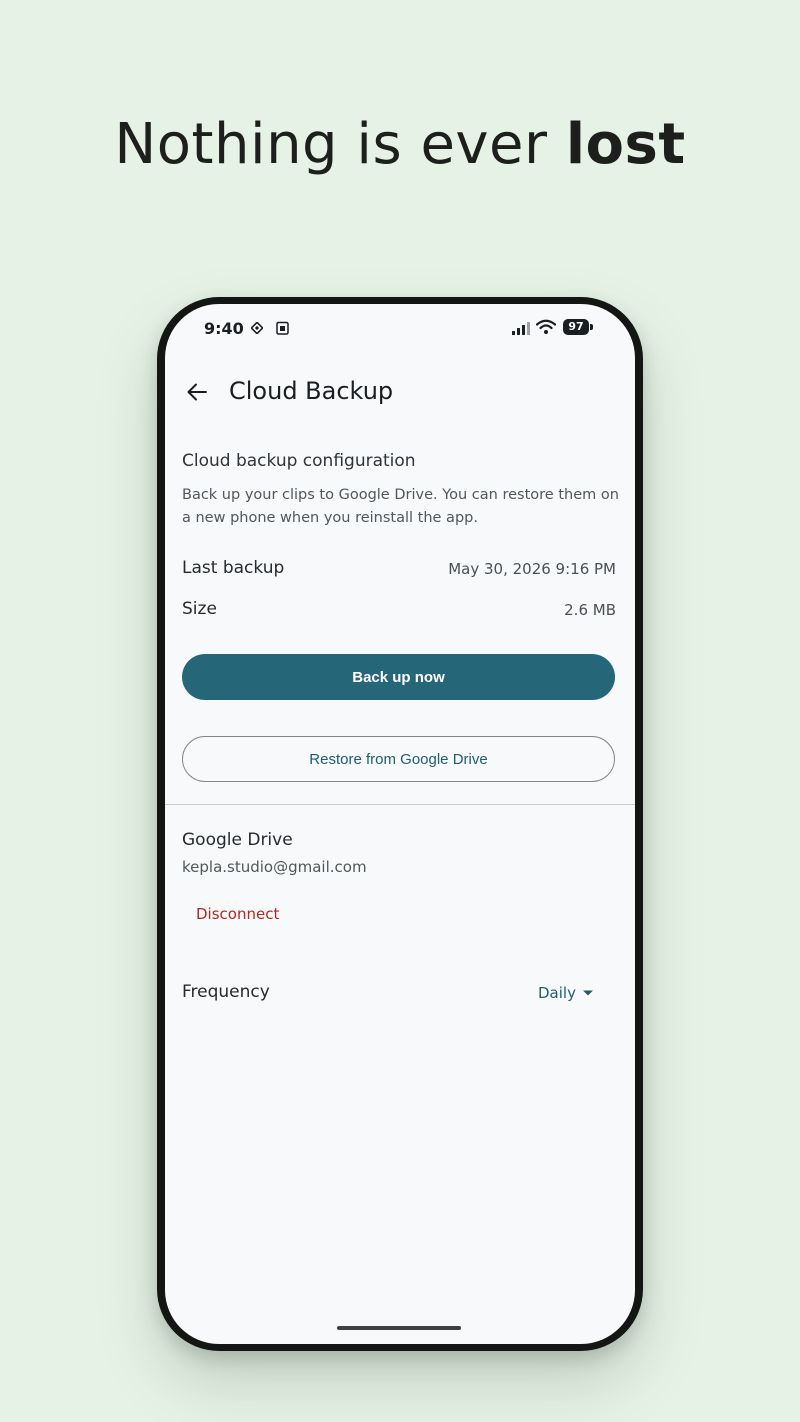 This screenshot has height=1422, width=800. What do you see at coordinates (226, 992) in the screenshot?
I see `frequency-label: Frequency` at bounding box center [226, 992].